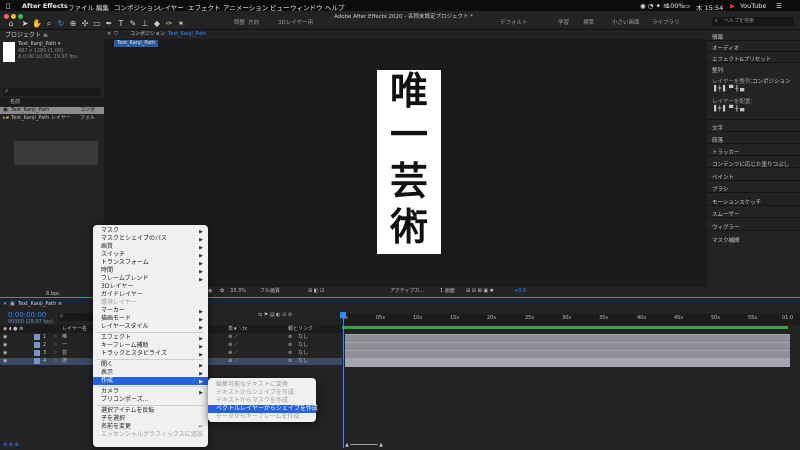 The width and height of the screenshot is (800, 450). Describe the element at coordinates (520, 291) in the screenshot. I see `exposure-value: +0.0` at that location.